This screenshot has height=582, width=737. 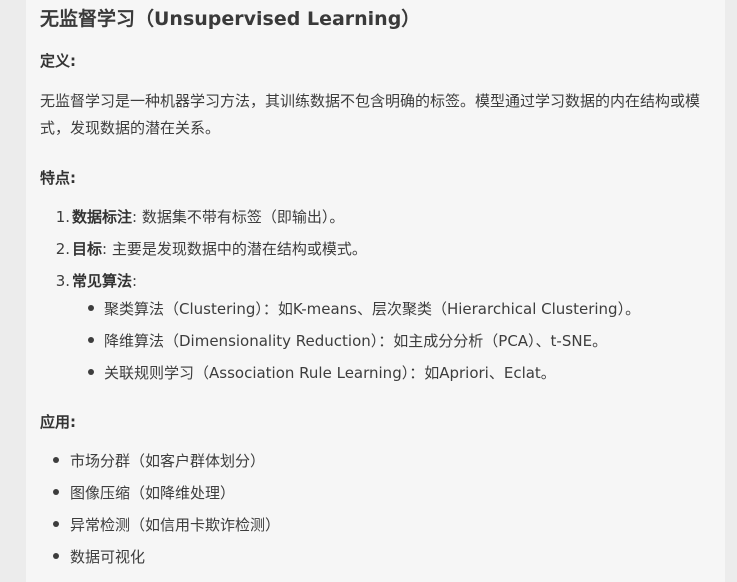 What do you see at coordinates (58, 178) in the screenshot?
I see `features-heading: 特点:` at bounding box center [58, 178].